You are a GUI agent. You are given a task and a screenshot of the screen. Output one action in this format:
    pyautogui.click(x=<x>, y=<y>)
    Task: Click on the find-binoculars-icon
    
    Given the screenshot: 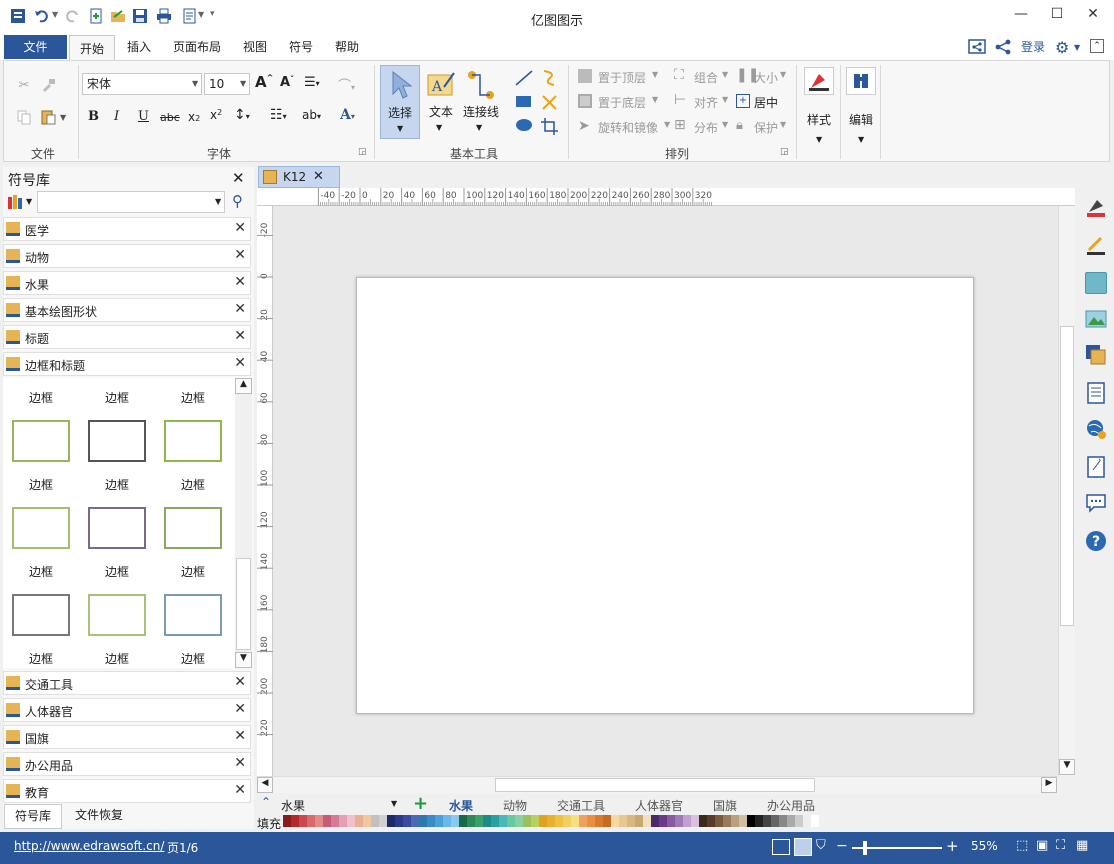 What is the action you would take?
    pyautogui.click(x=861, y=81)
    